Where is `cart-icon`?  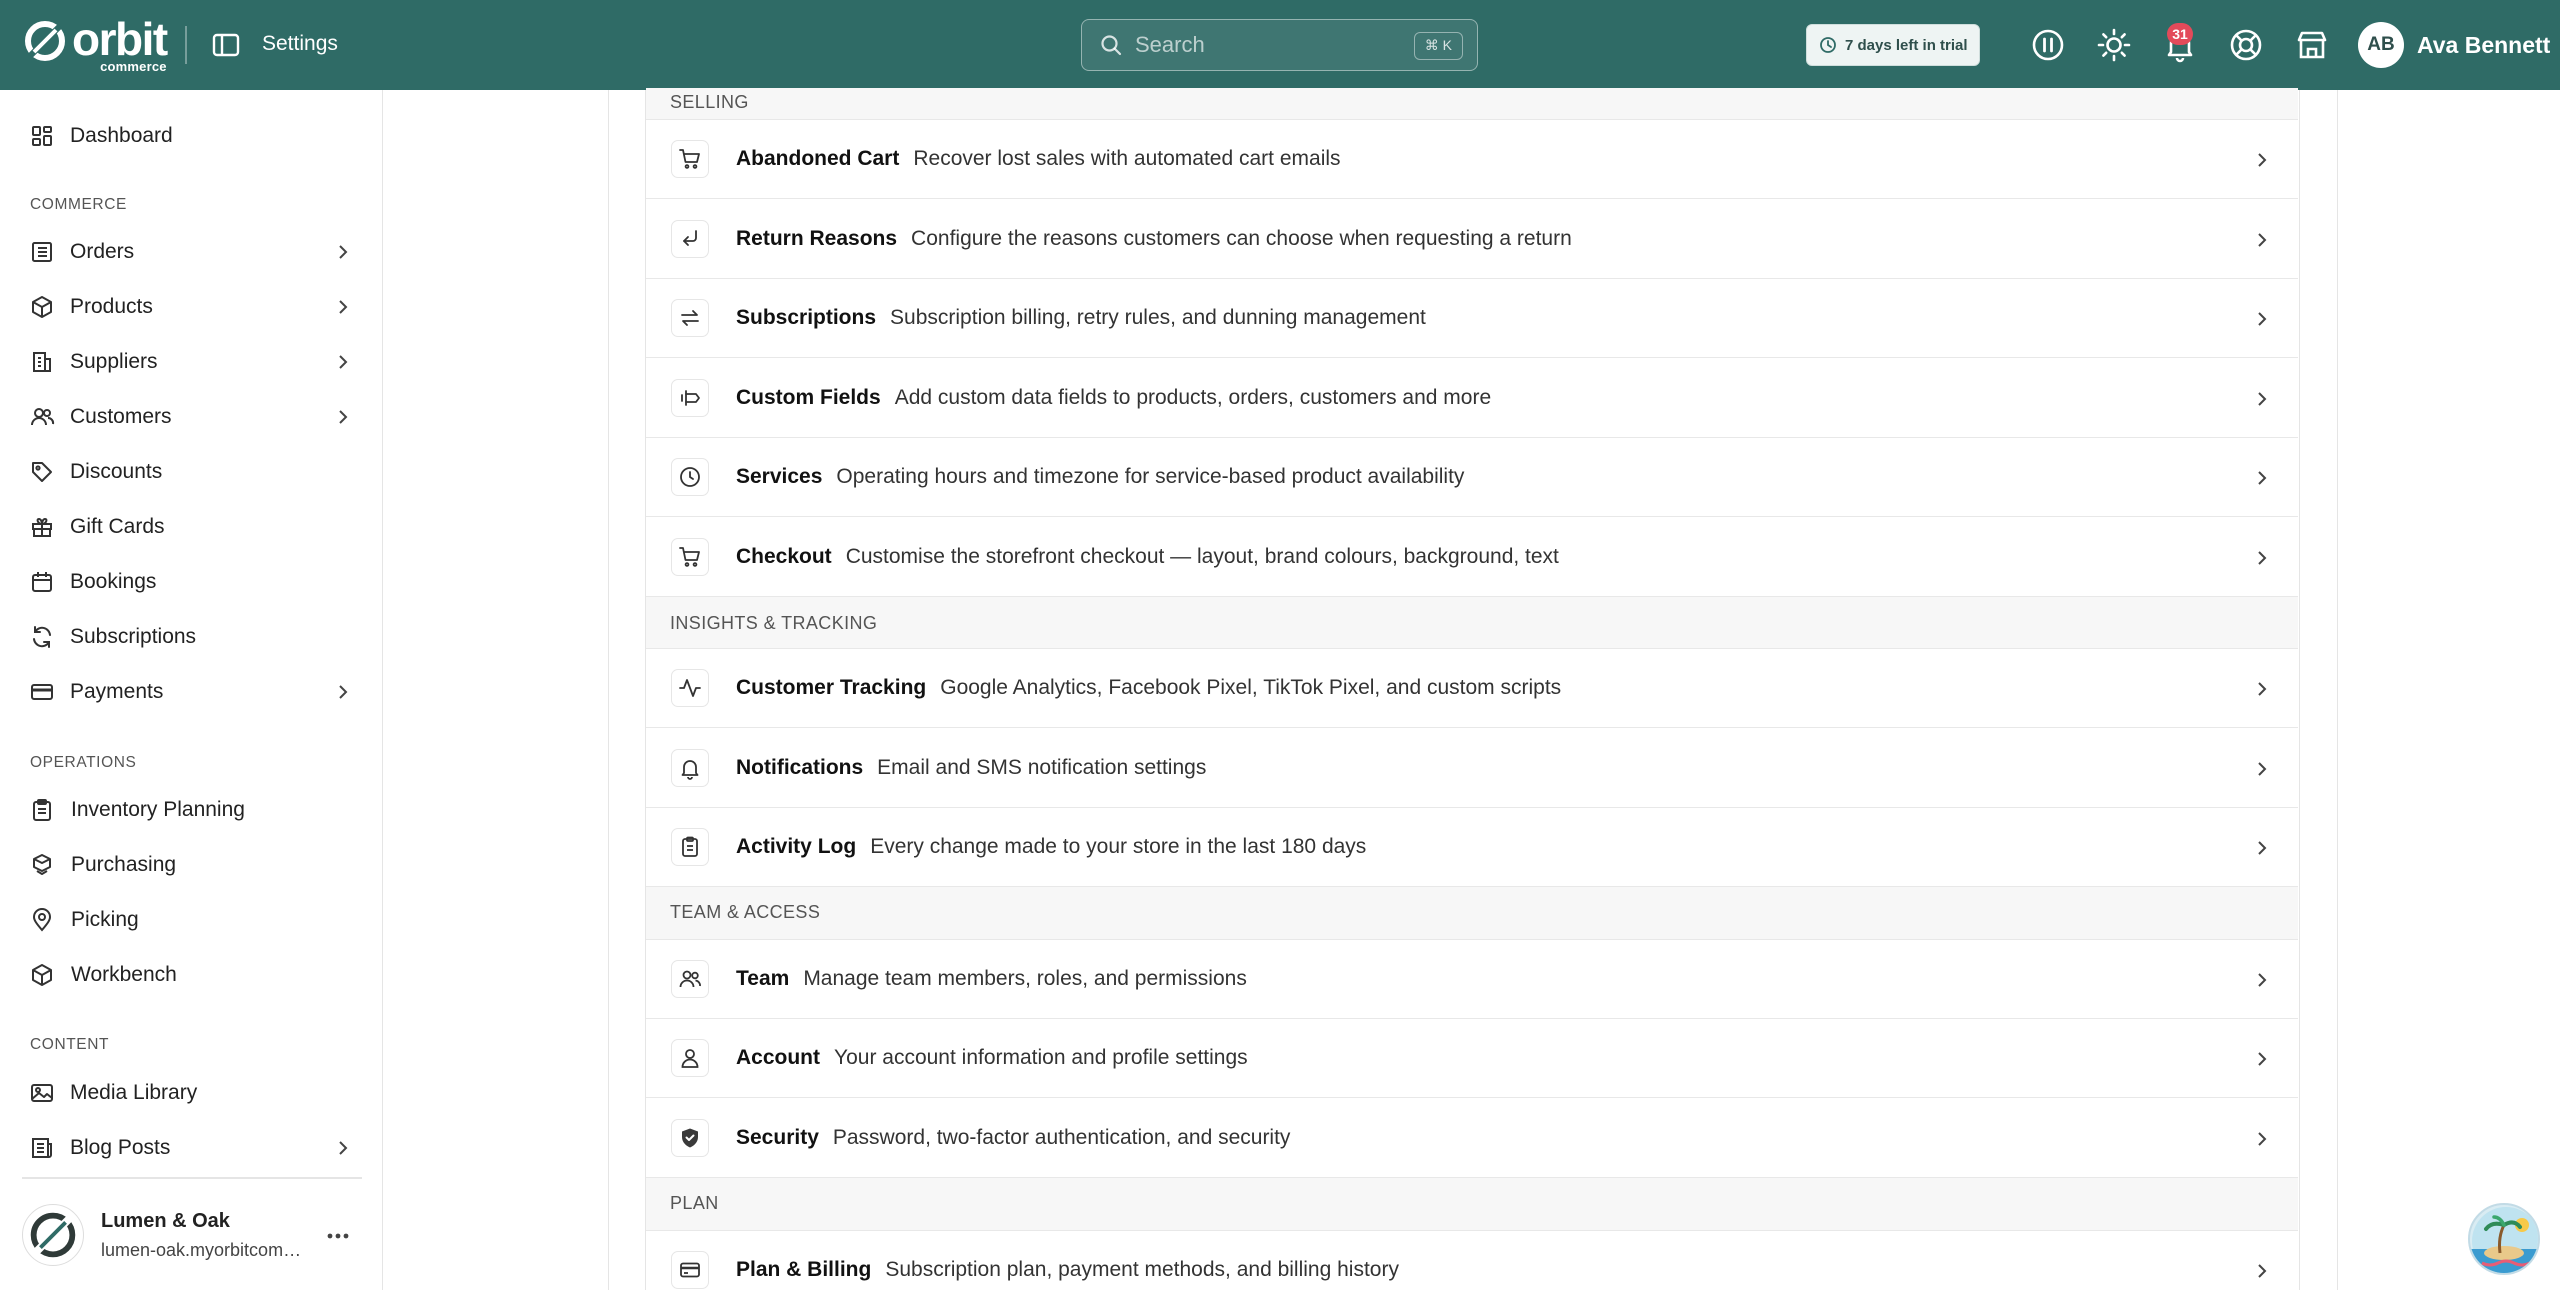 cart-icon is located at coordinates (690, 159).